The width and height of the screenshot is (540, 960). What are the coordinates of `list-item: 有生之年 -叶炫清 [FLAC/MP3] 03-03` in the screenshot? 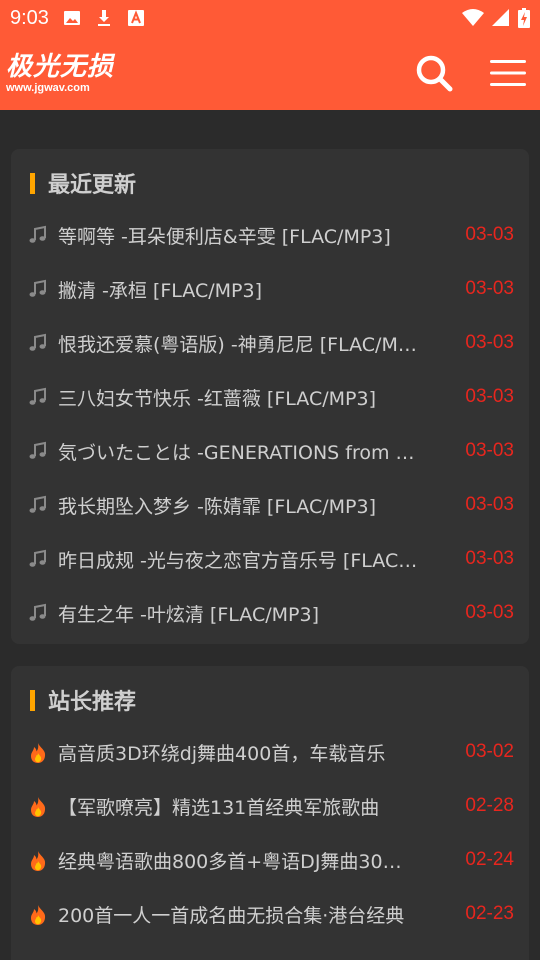 It's located at (270, 613).